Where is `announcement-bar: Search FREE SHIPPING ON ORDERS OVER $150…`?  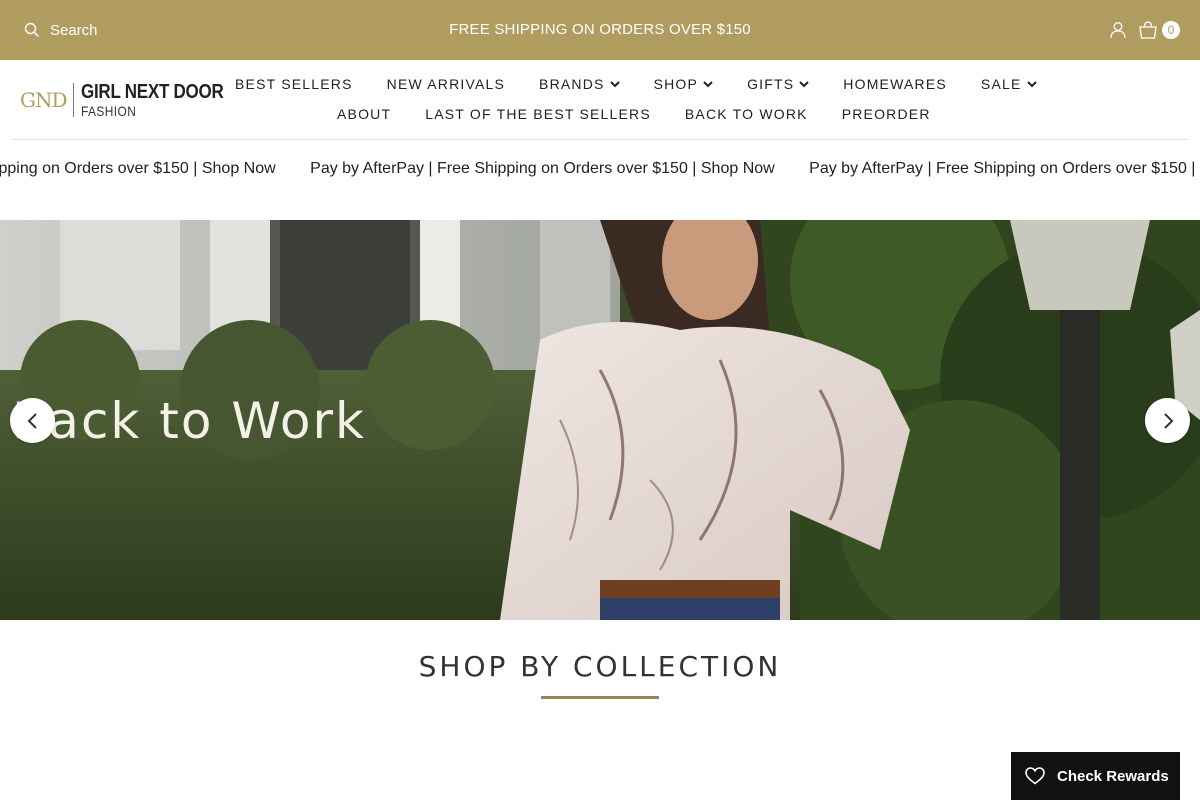 announcement-bar: Search FREE SHIPPING ON ORDERS OVER $150… is located at coordinates (600, 30).